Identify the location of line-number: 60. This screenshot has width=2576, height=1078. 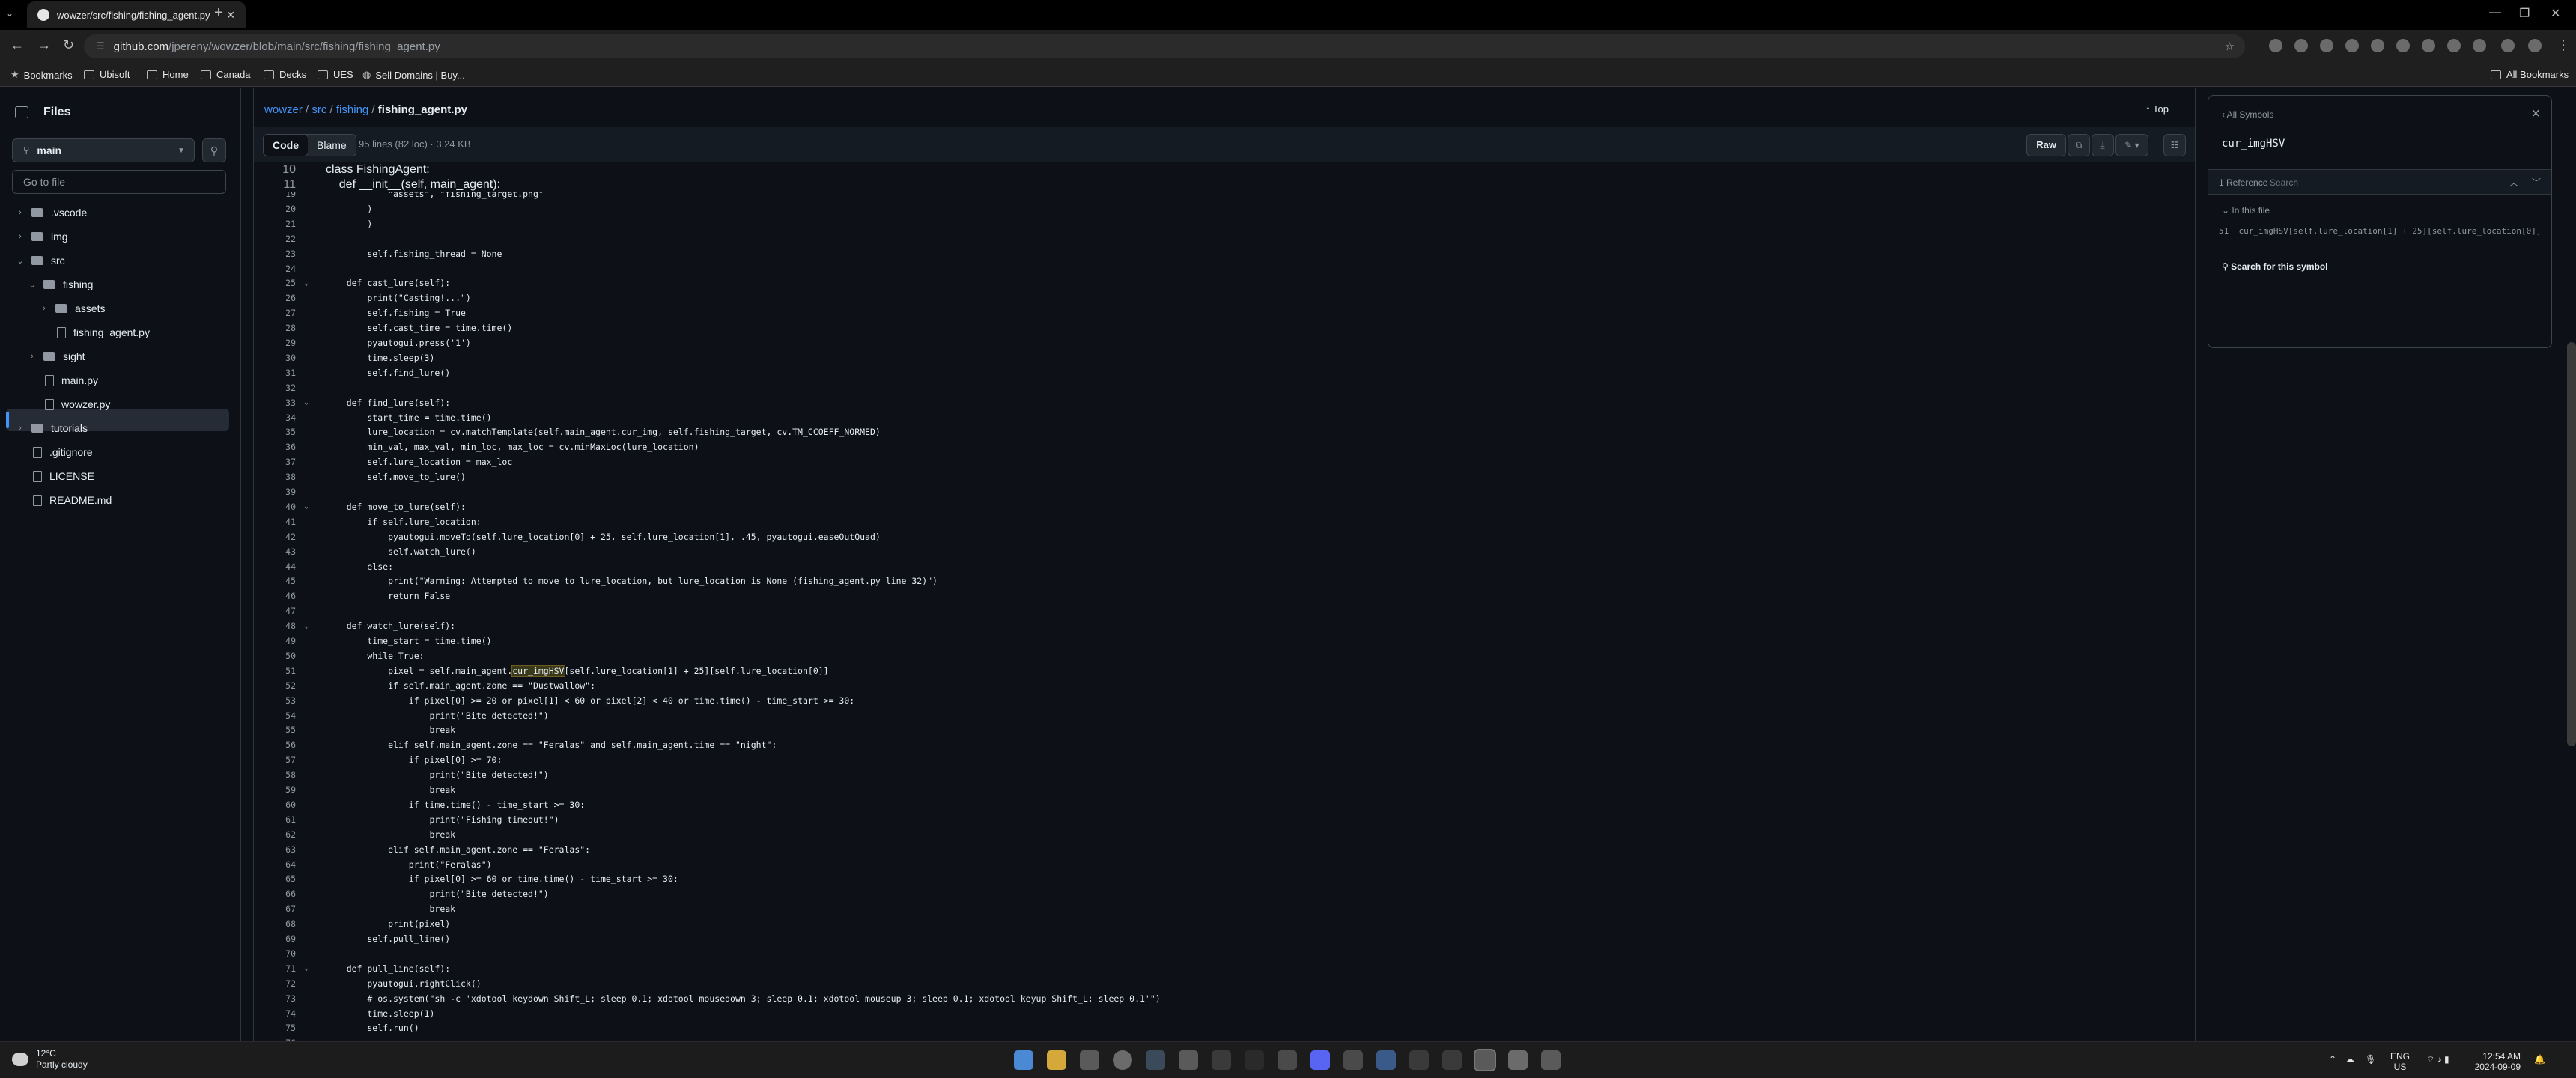
(275, 805).